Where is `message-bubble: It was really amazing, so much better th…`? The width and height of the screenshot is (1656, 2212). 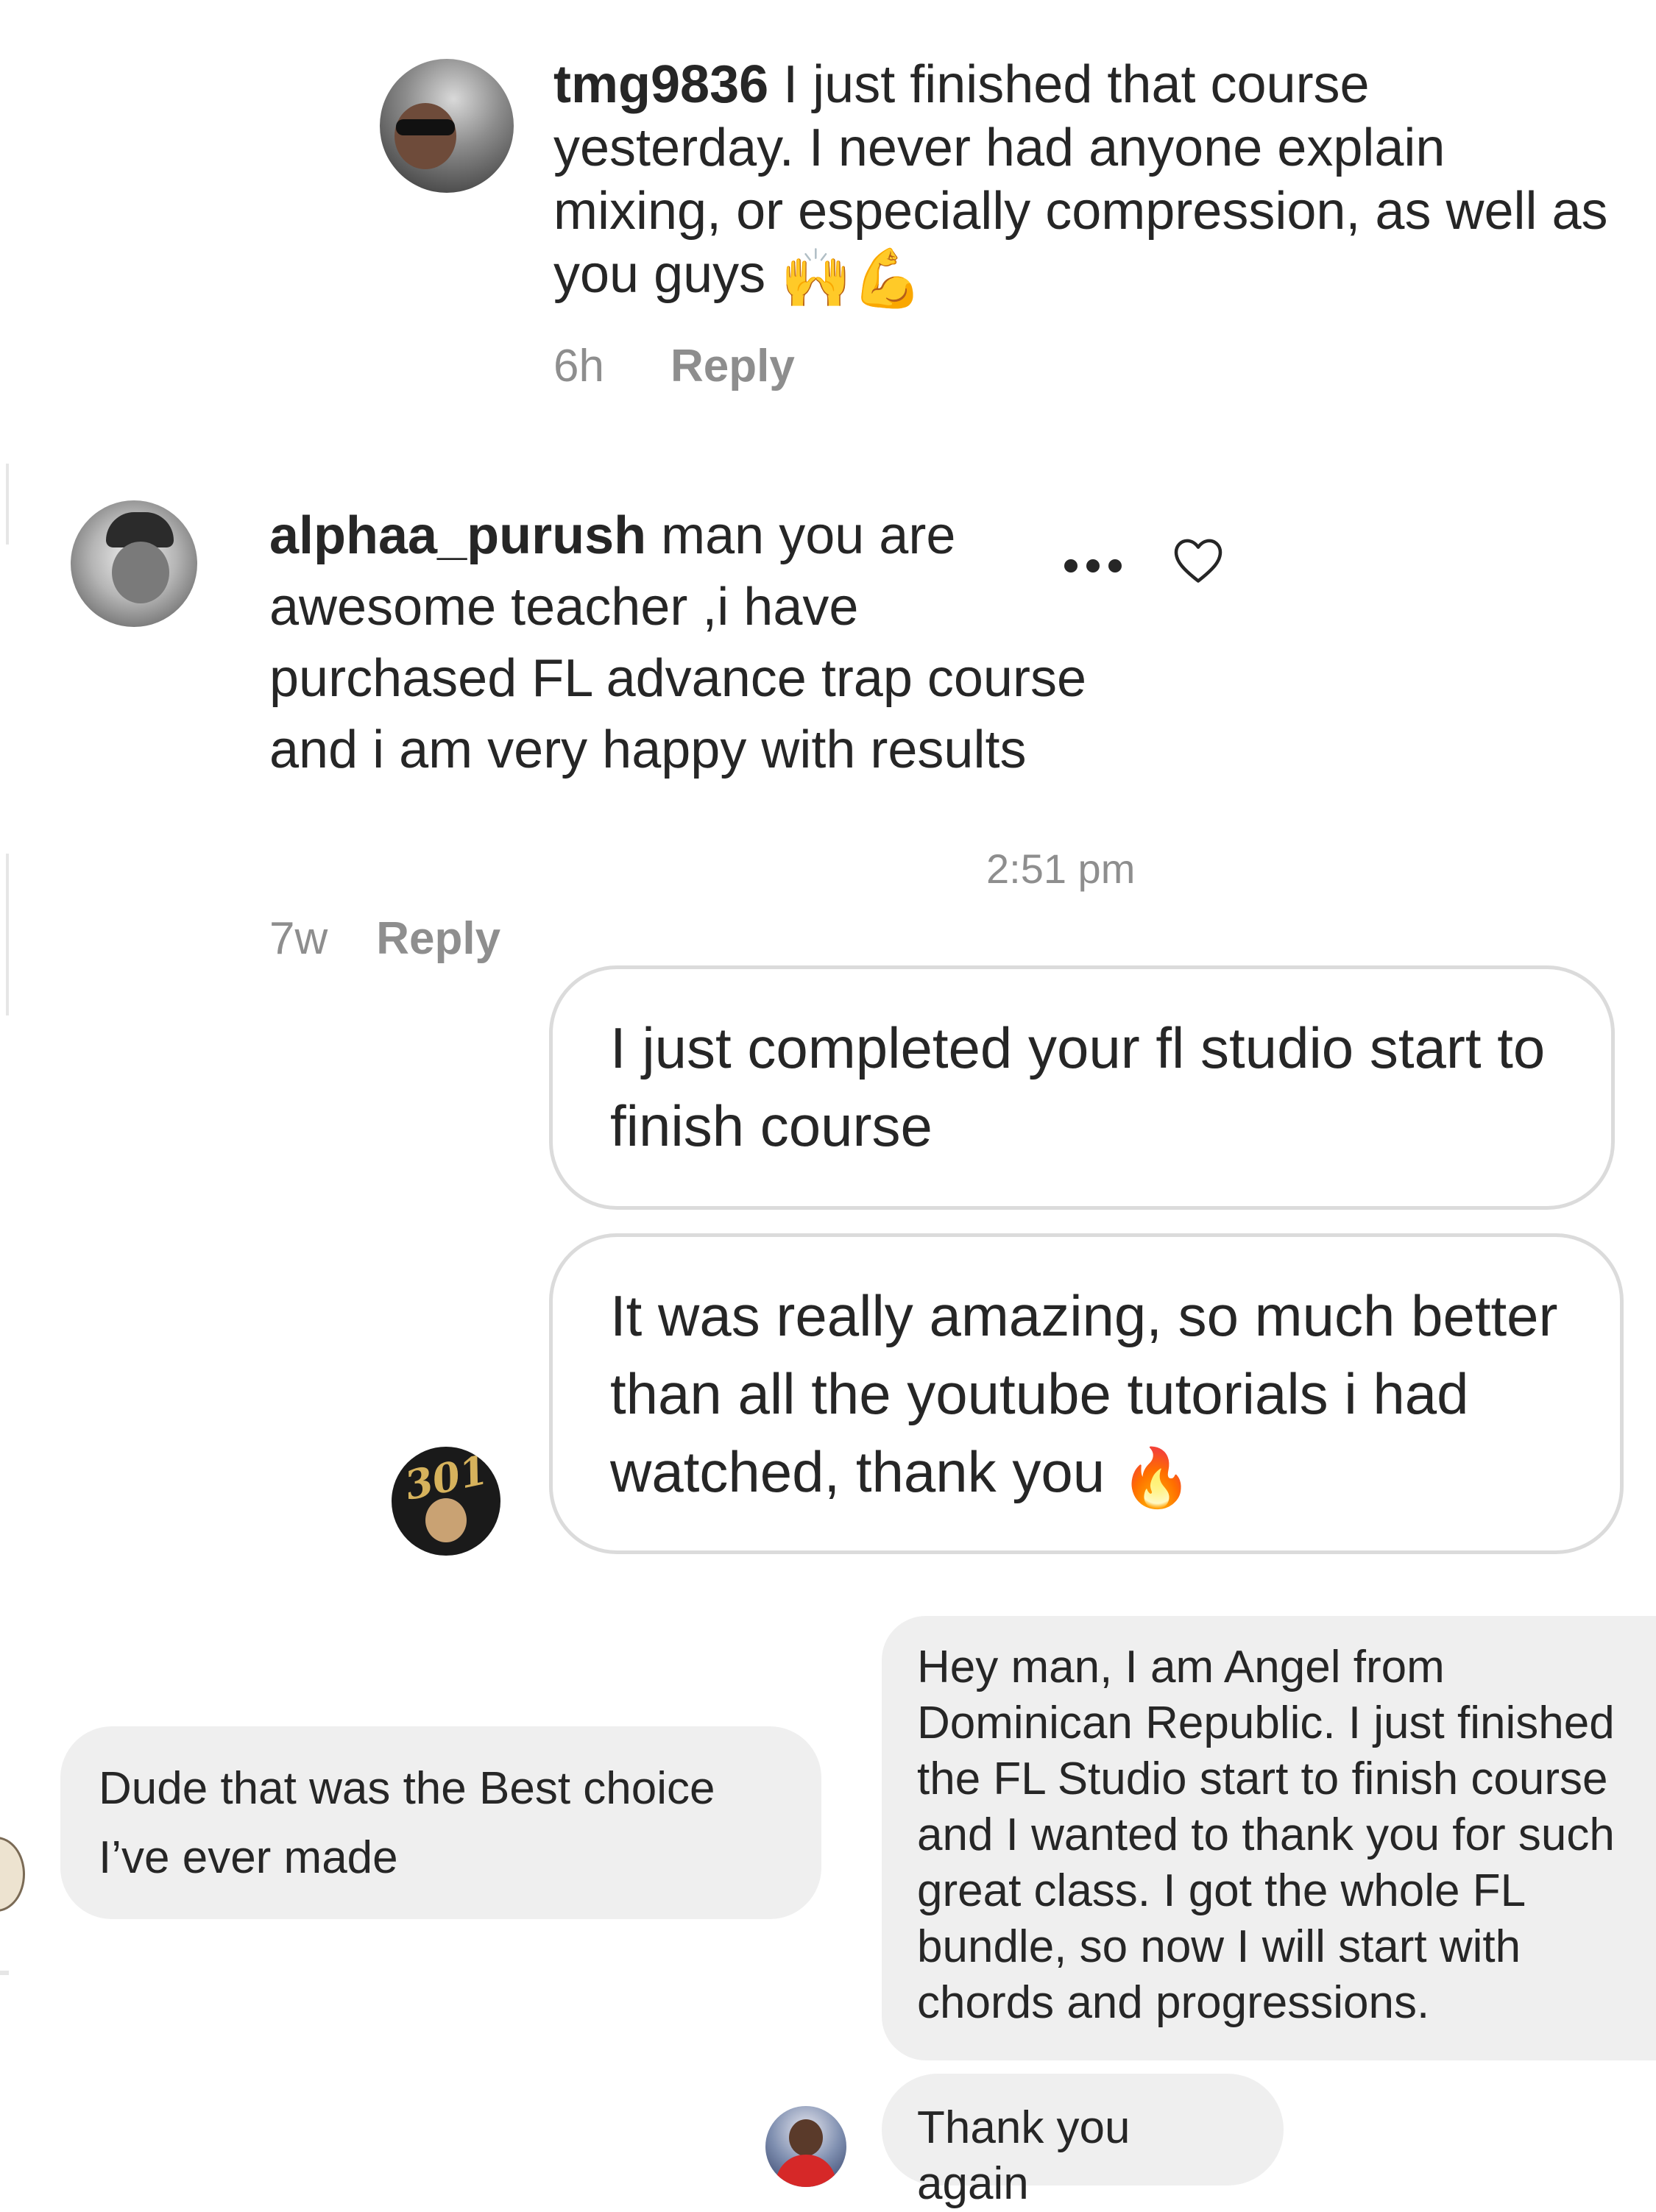
message-bubble: It was really amazing, so much better th… is located at coordinates (1086, 1393).